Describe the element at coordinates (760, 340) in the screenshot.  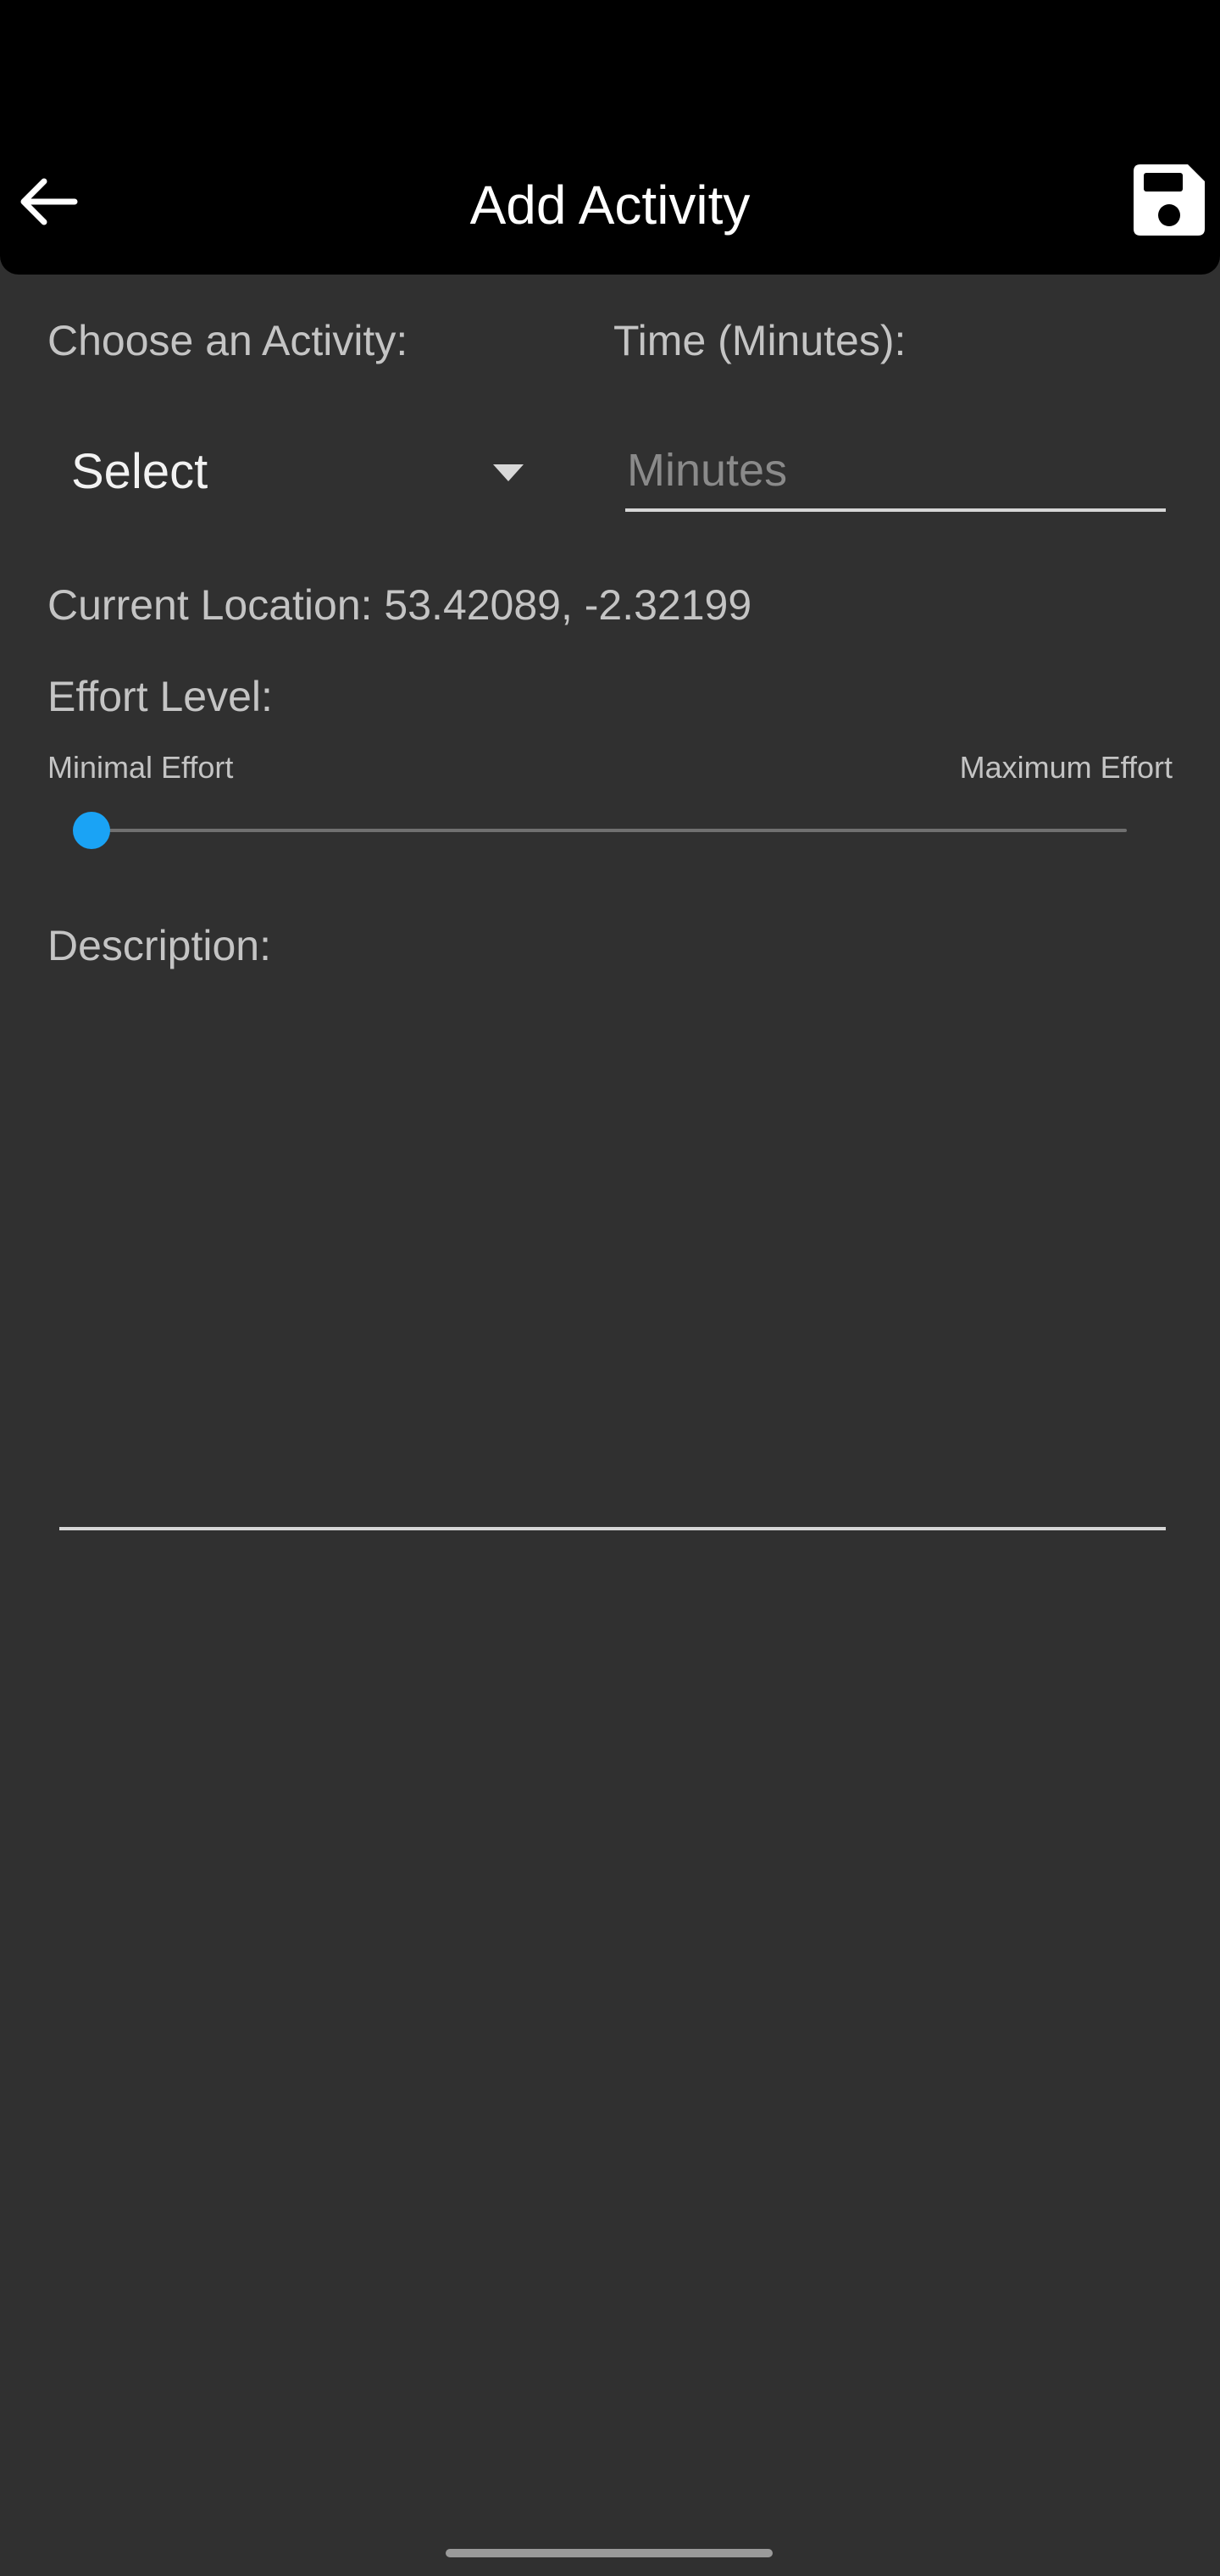
I see `time-label: Time (Minutes):` at that location.